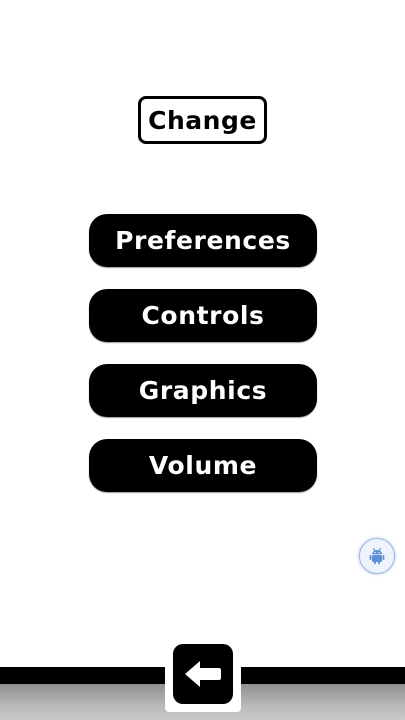  I want to click on volume-button: Volume, so click(203, 465).